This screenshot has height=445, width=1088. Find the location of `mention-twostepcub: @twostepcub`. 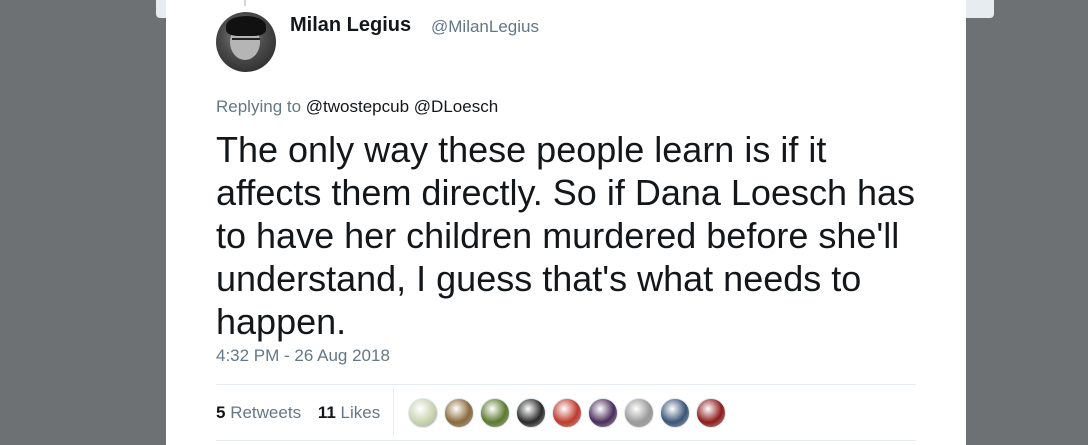

mention-twostepcub: @twostepcub is located at coordinates (357, 106).